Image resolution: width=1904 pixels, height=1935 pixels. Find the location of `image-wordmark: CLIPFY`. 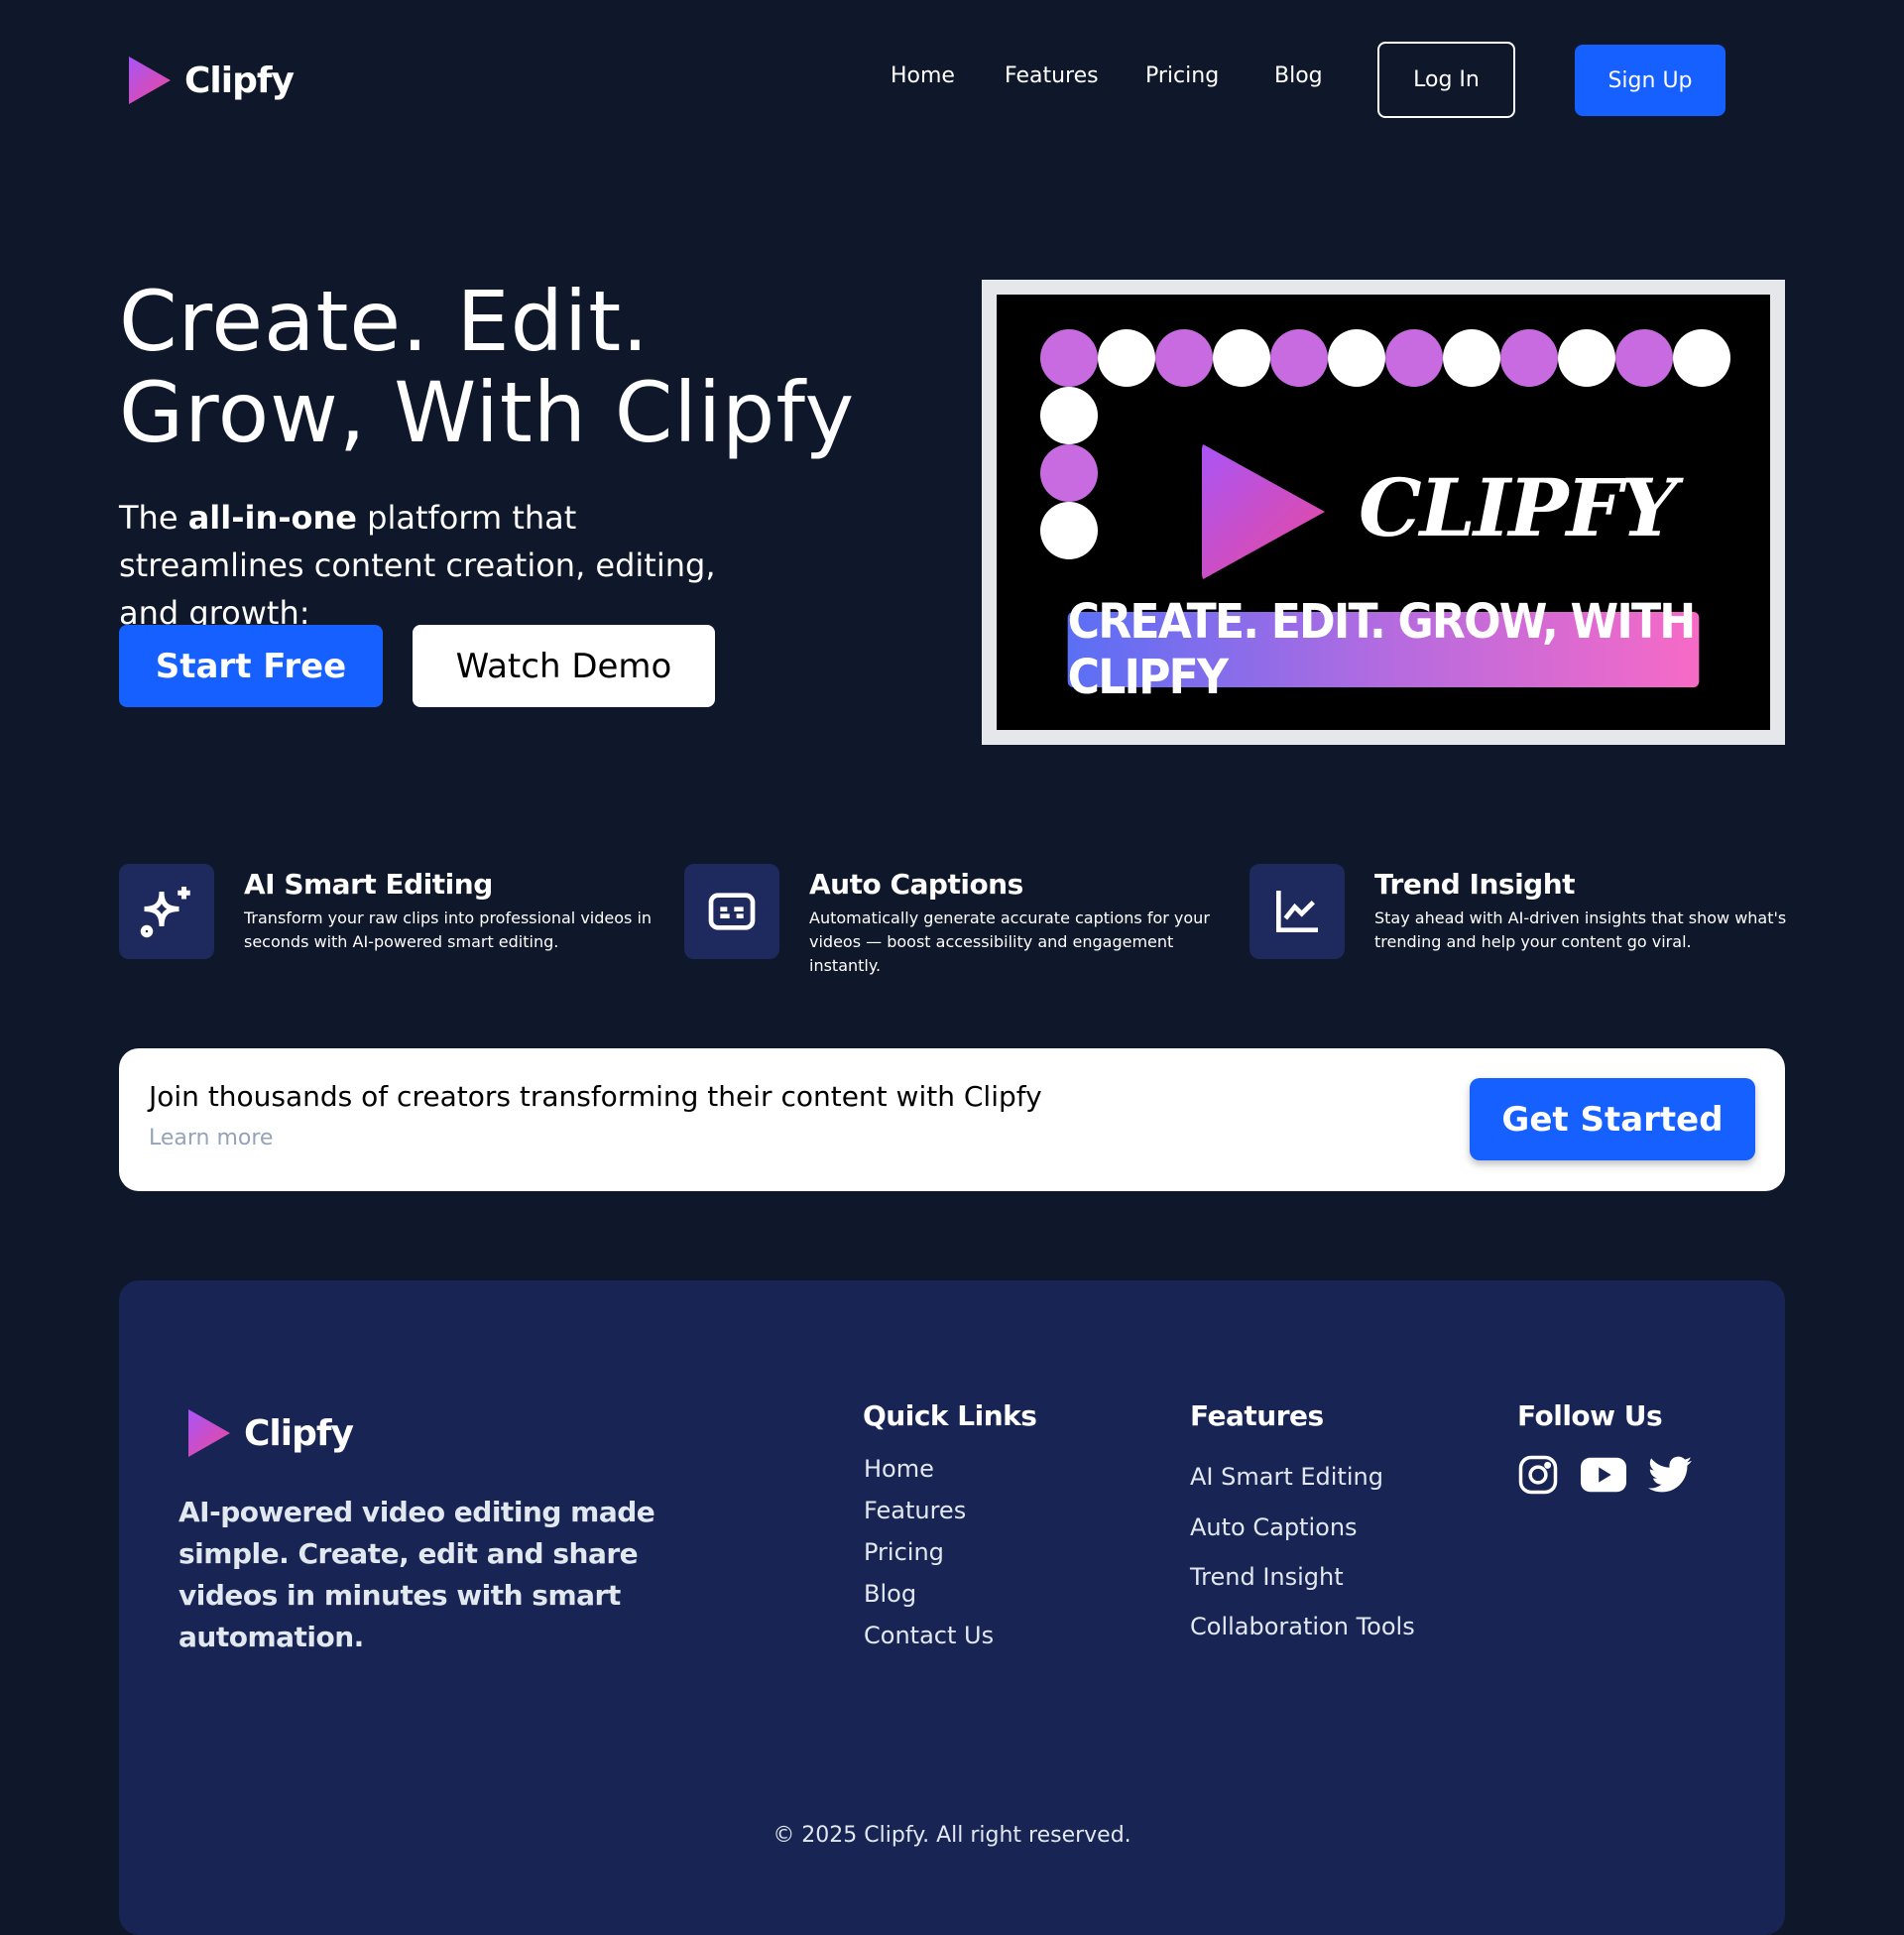

image-wordmark: CLIPFY is located at coordinates (1518, 507).